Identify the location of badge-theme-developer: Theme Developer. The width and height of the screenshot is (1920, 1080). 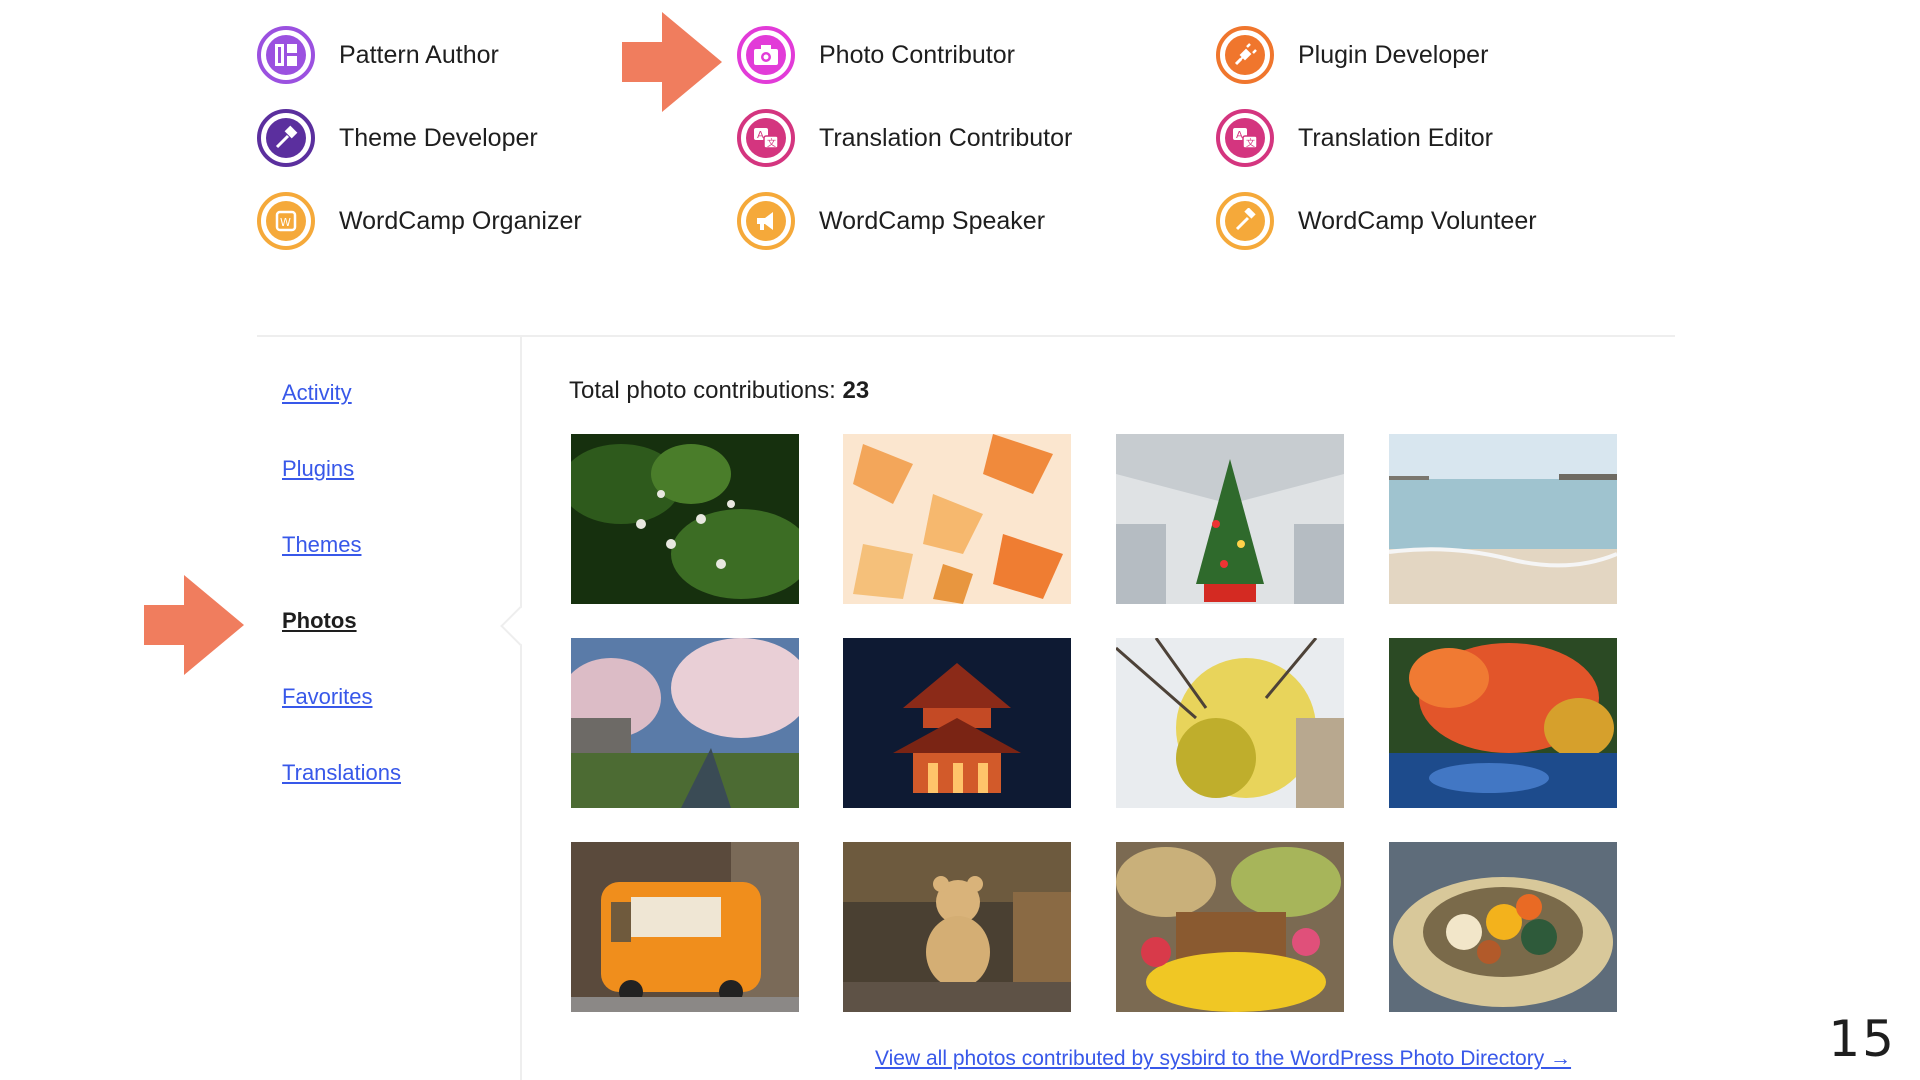
(397, 138).